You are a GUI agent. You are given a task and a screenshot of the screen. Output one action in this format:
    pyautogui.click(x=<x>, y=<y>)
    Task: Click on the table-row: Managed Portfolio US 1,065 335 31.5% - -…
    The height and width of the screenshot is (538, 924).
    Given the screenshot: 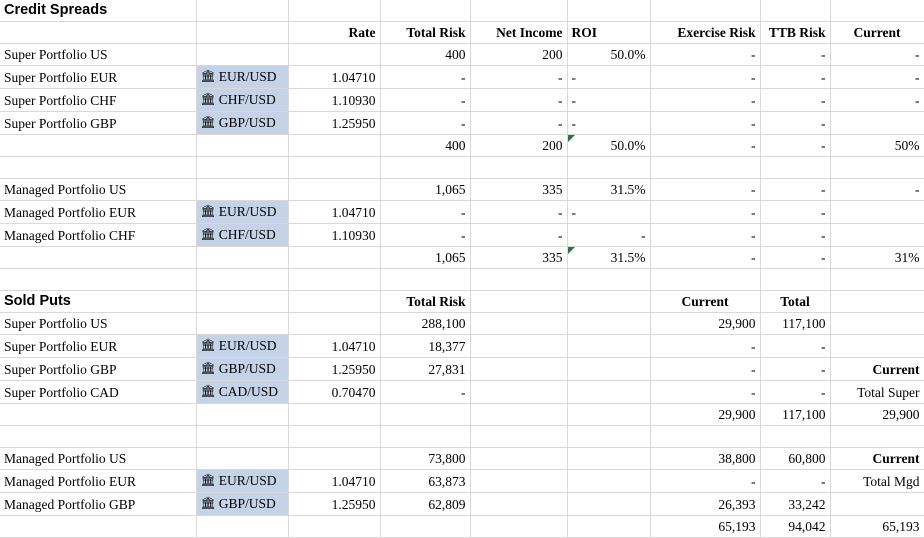 What is the action you would take?
    pyautogui.click(x=462, y=189)
    